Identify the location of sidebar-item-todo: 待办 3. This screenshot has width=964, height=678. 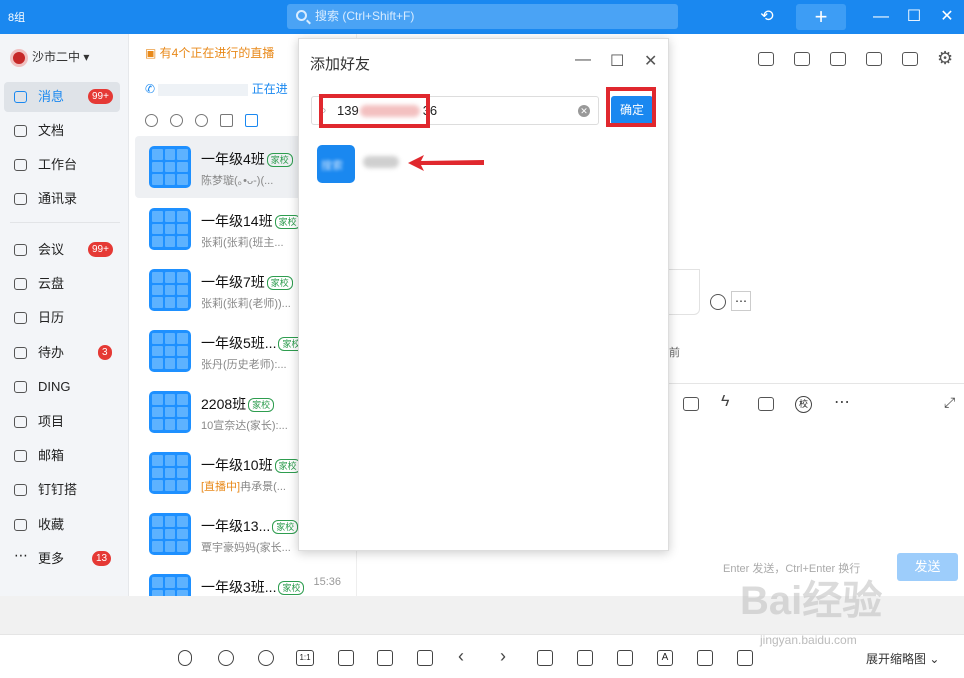
(62, 353).